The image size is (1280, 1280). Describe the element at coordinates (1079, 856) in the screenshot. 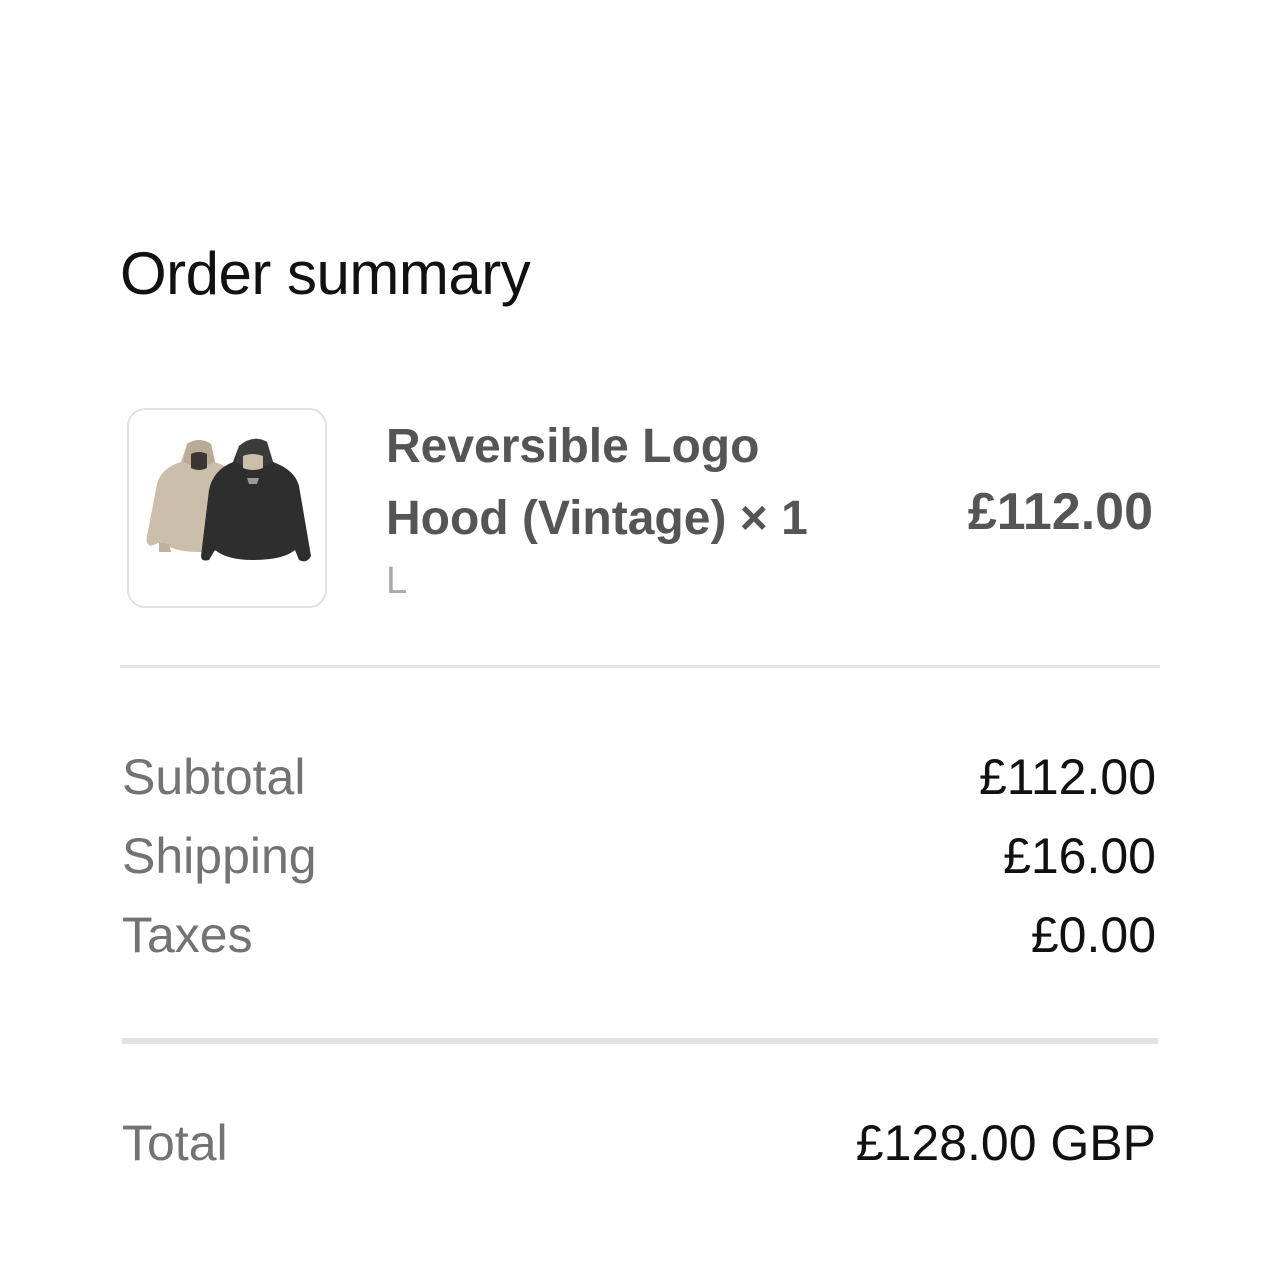

I see `shipping-value: £16.00` at that location.